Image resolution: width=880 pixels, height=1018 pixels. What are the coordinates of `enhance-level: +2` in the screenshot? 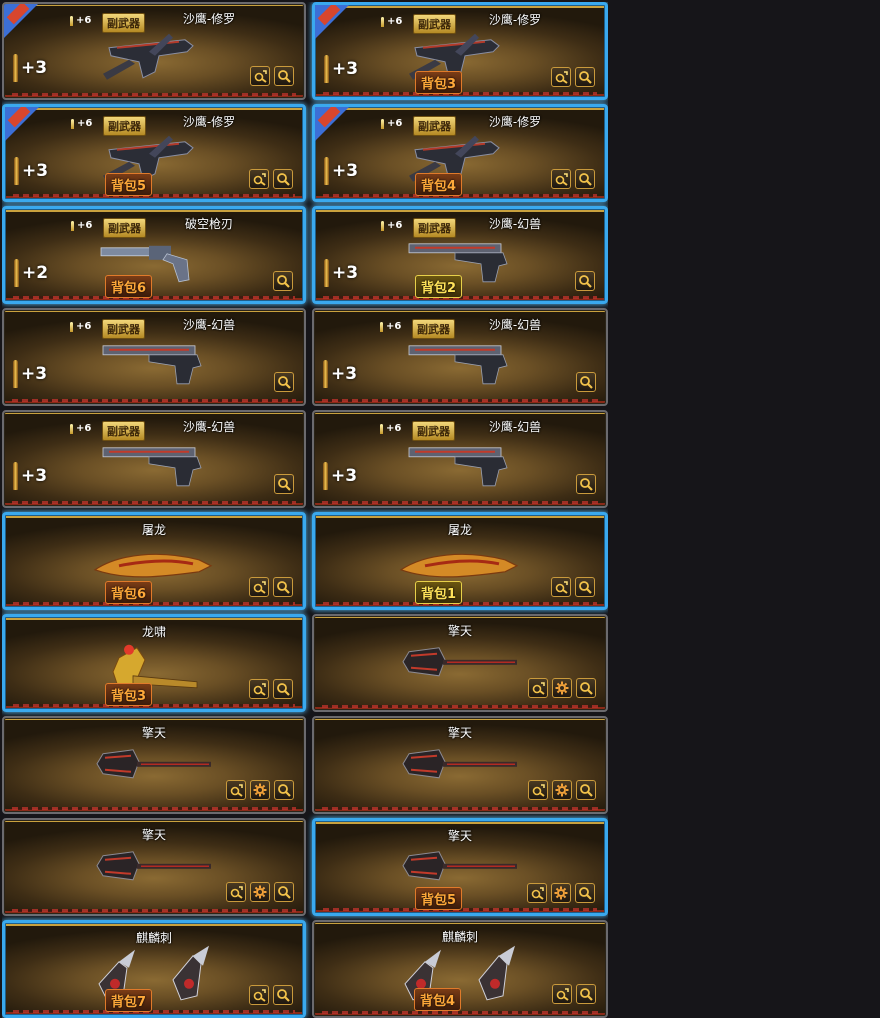 It's located at (31, 273).